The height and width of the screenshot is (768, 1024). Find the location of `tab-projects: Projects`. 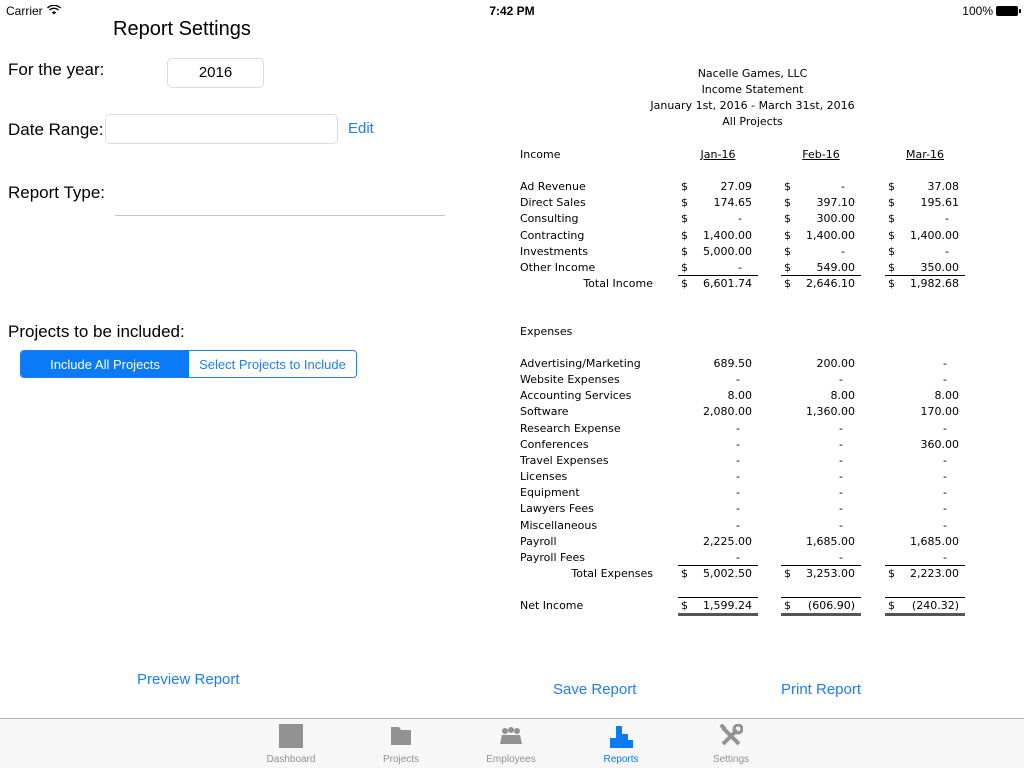

tab-projects: Projects is located at coordinates (401, 743).